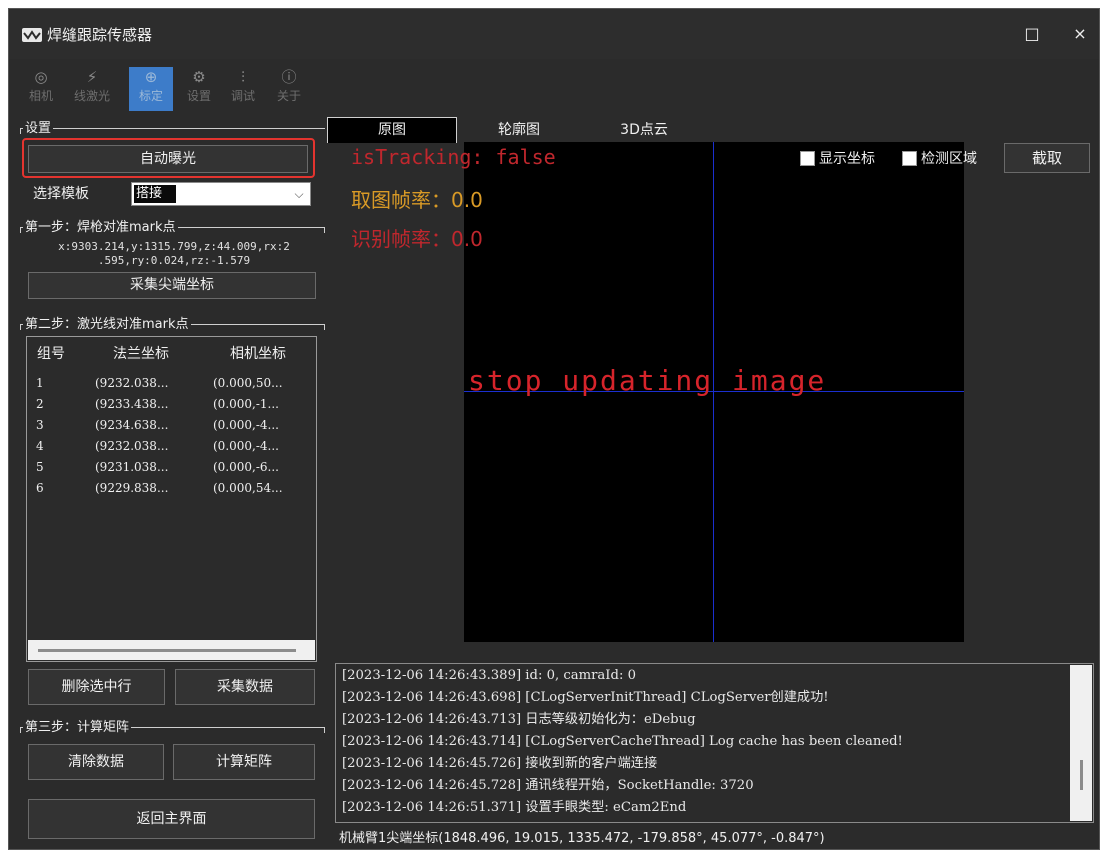 The width and height of the screenshot is (1105, 855). I want to click on detect-region-checkbox, so click(909, 158).